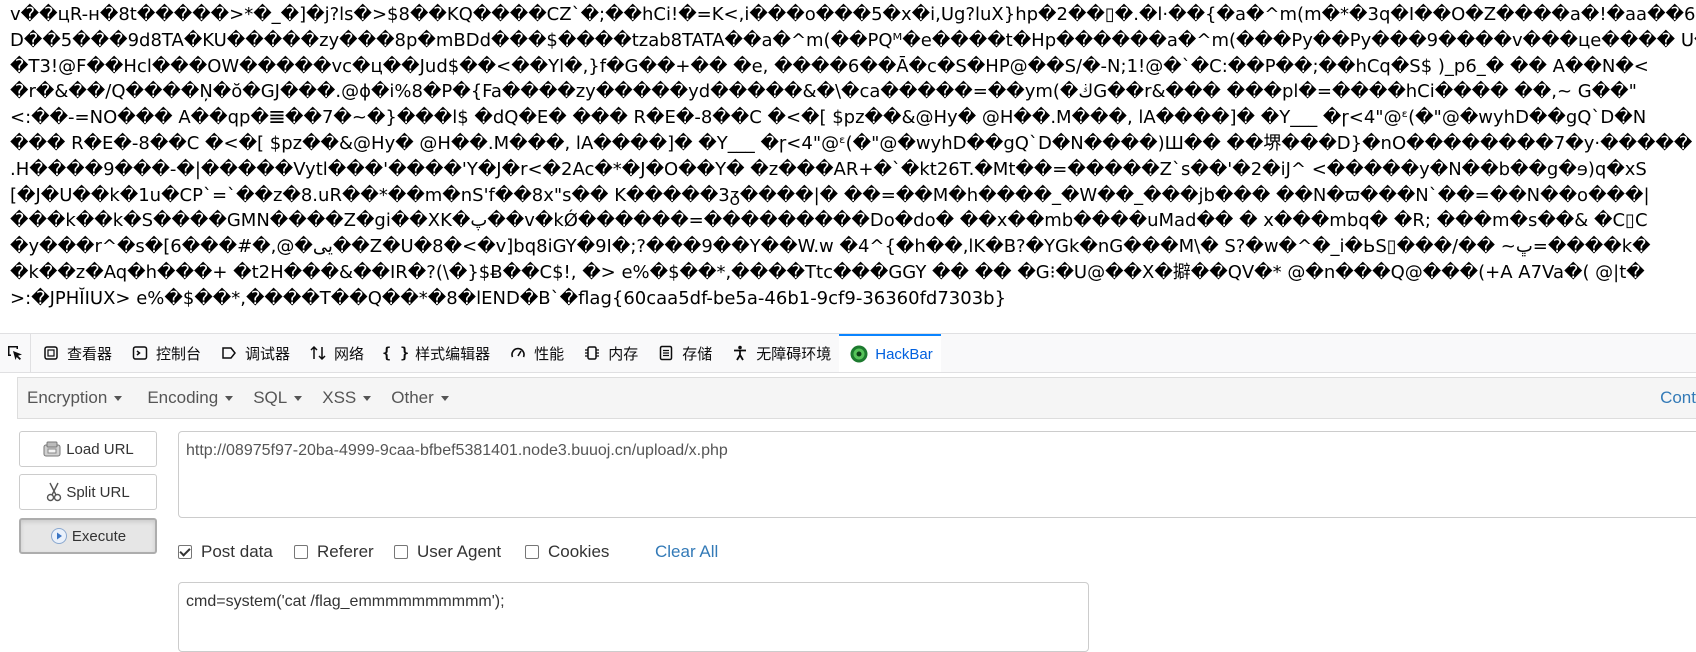 The height and width of the screenshot is (652, 1696). Describe the element at coordinates (794, 354) in the screenshot. I see `tab-label: 无障碍环境` at that location.